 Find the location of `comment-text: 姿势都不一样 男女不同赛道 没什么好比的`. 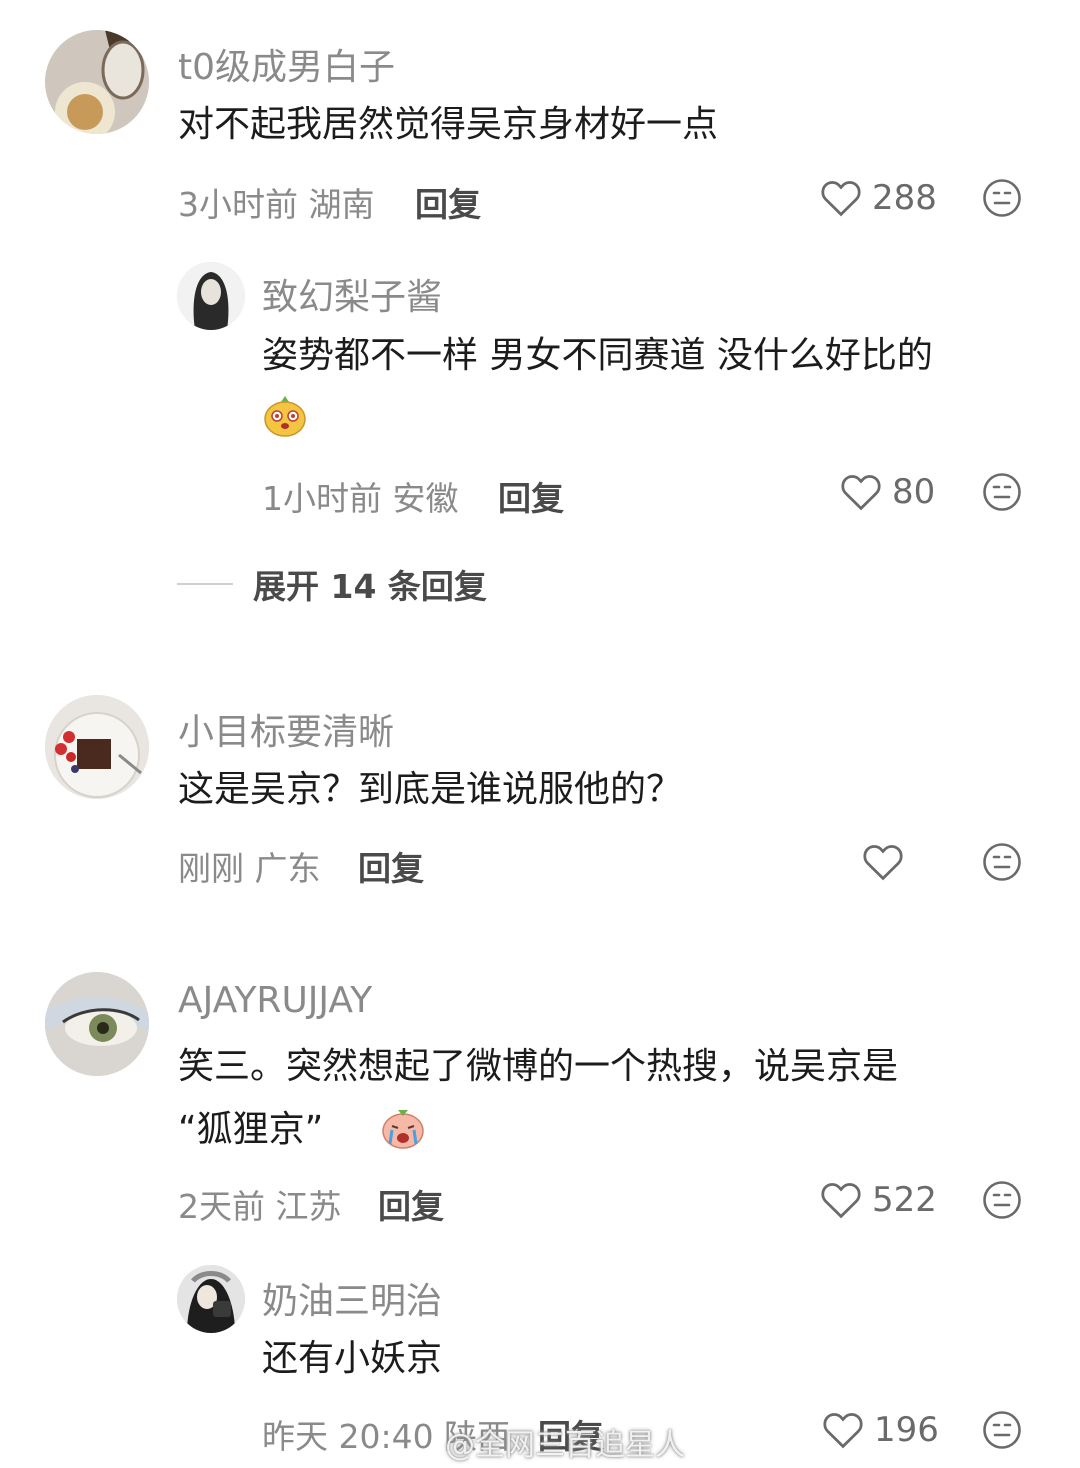

comment-text: 姿势都不一样 男女不同赛道 没什么好比的 is located at coordinates (597, 355).